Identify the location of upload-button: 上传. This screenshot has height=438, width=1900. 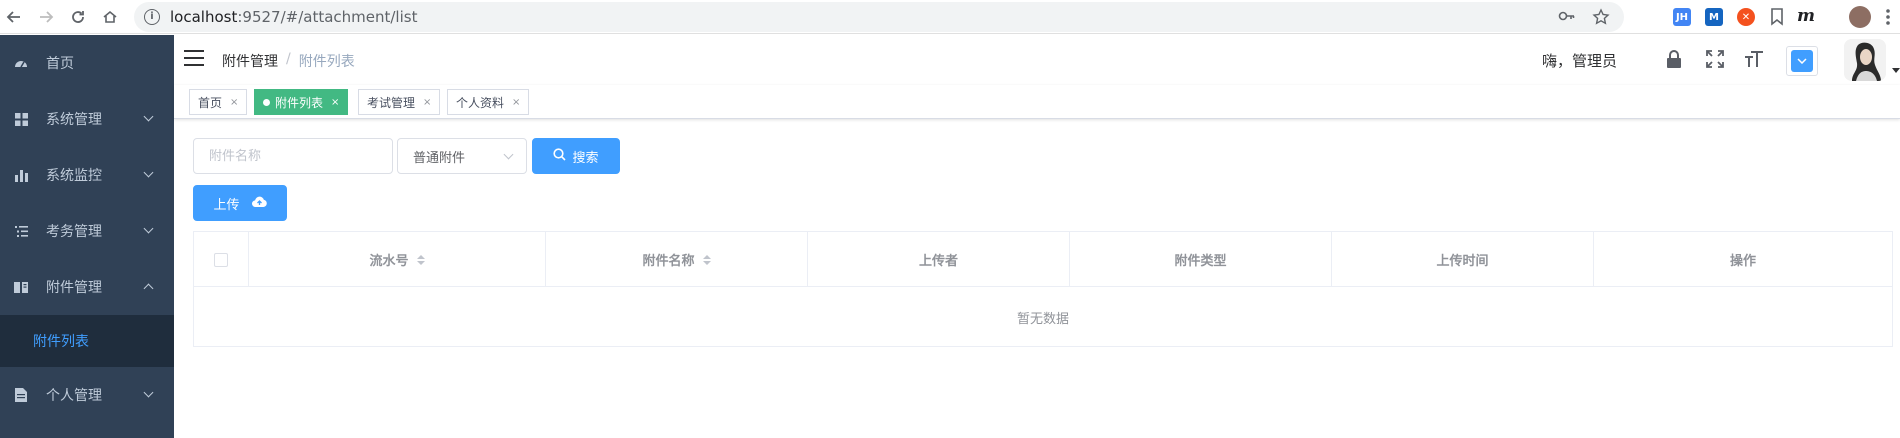
(240, 203).